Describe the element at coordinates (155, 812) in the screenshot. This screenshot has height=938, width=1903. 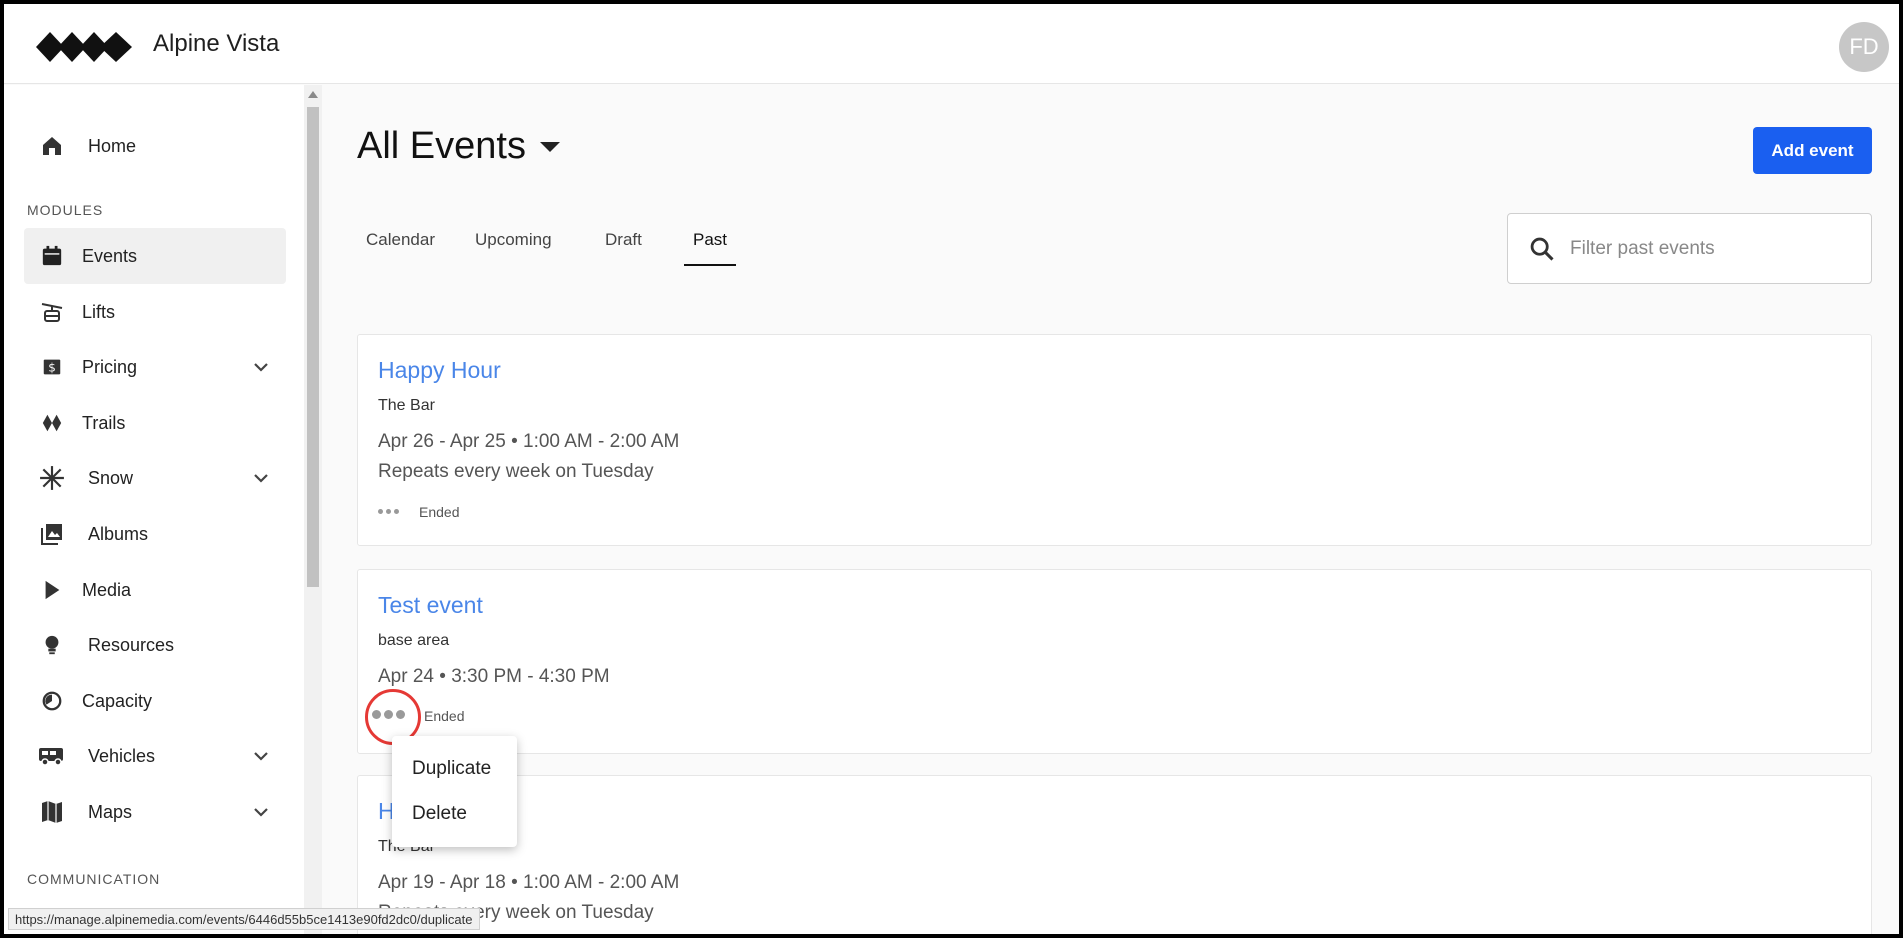
I see `sidebar-item-maps: Maps` at that location.